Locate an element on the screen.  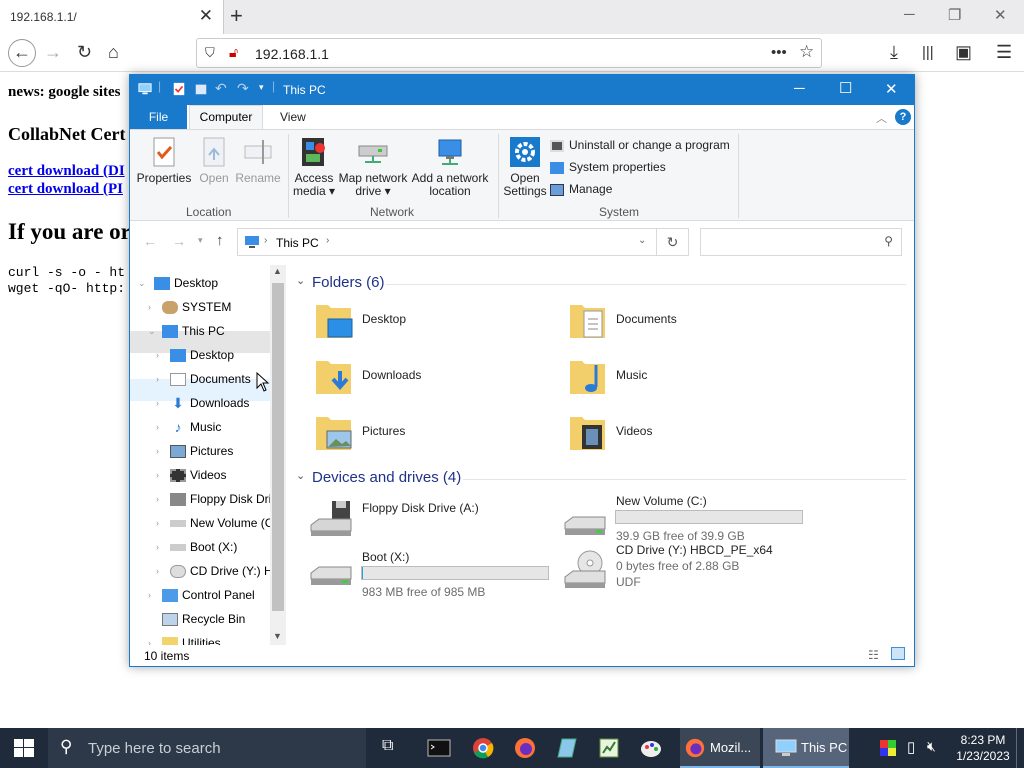
customize-qa-icon: ▾ is located at coordinates (261, 87).